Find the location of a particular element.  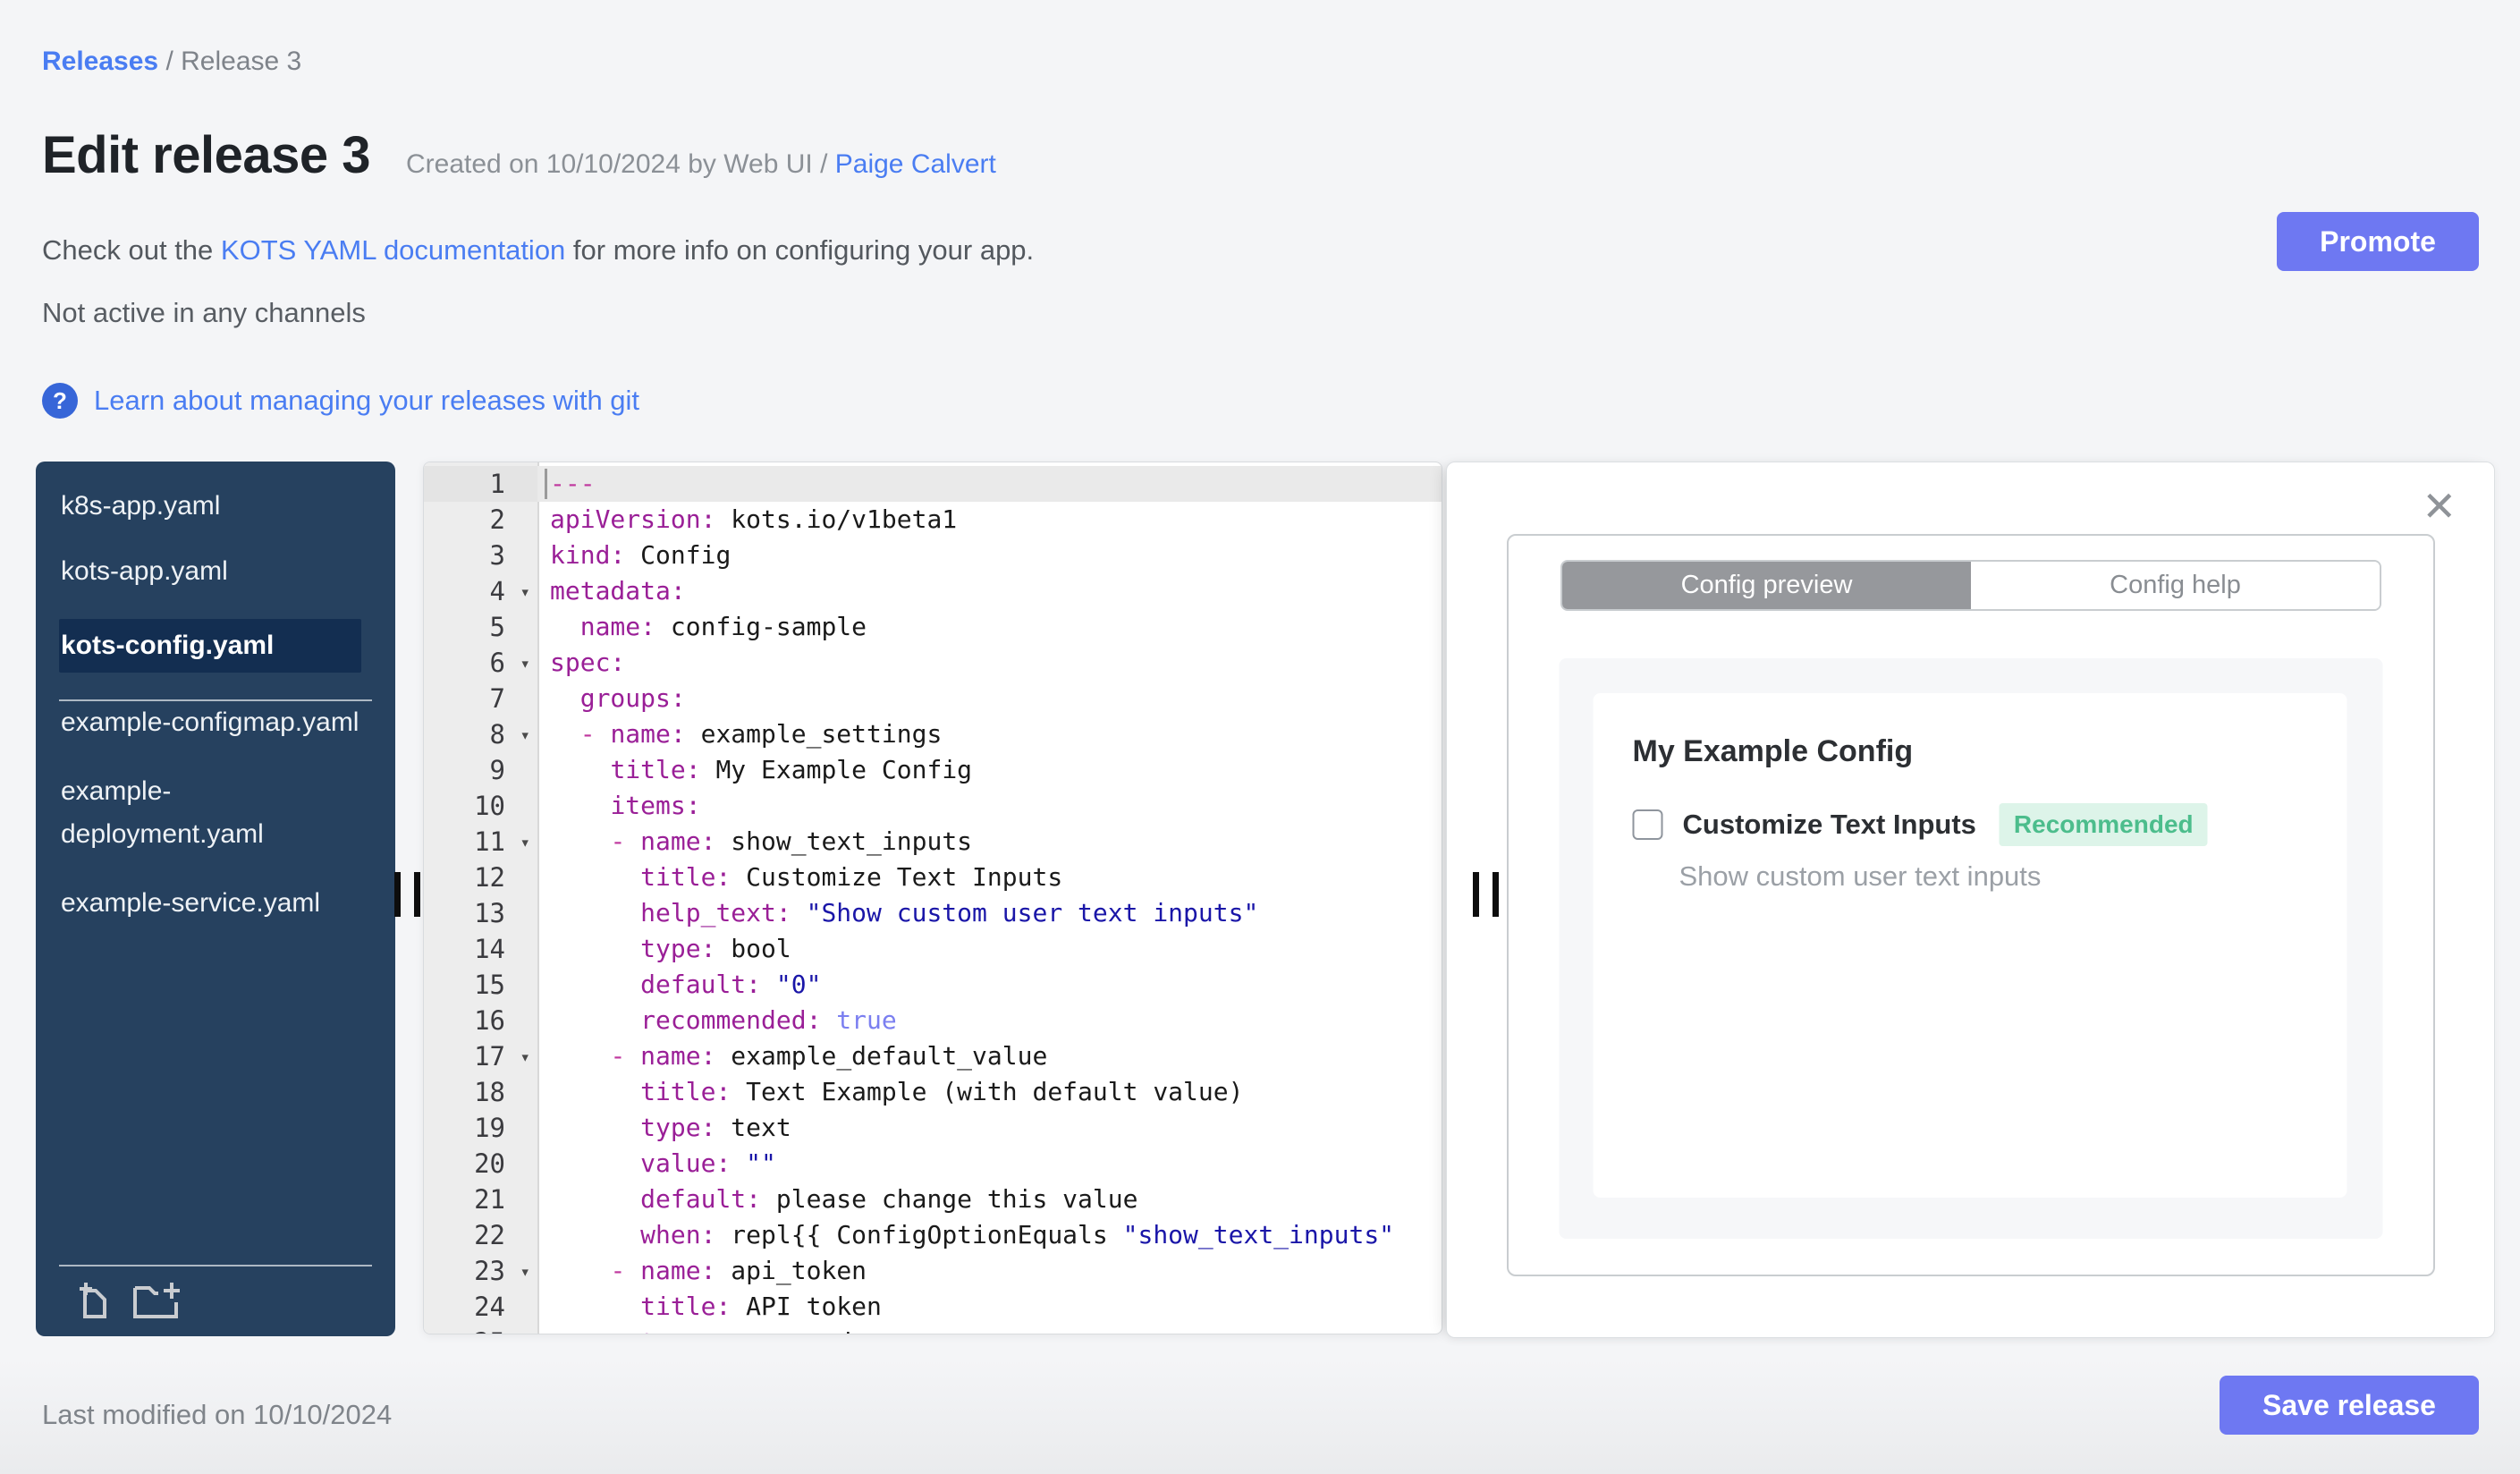

line-number: 2 is located at coordinates (497, 519).